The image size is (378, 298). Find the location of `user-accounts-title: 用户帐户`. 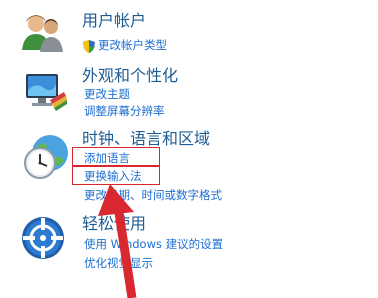

user-accounts-title: 用户帐户 is located at coordinates (114, 21).